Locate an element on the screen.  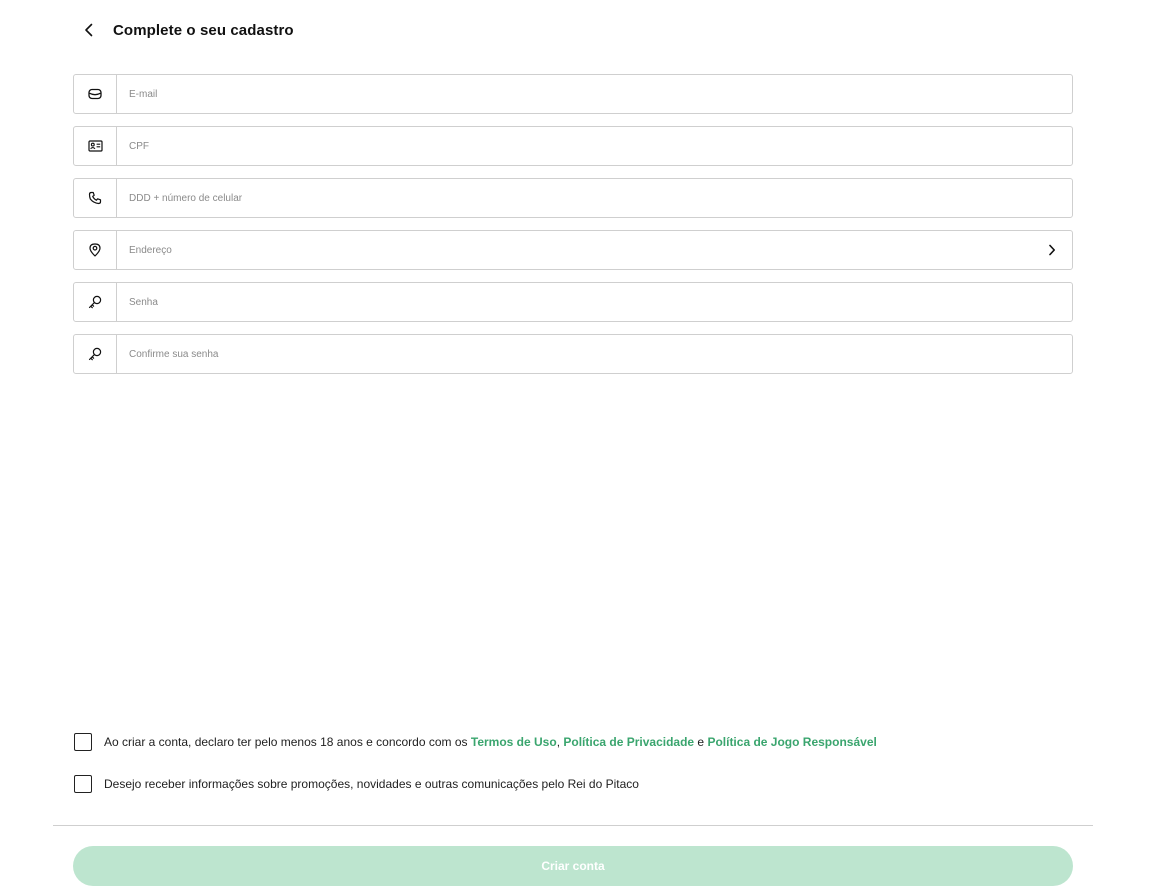
mail-icon is located at coordinates (95, 94).